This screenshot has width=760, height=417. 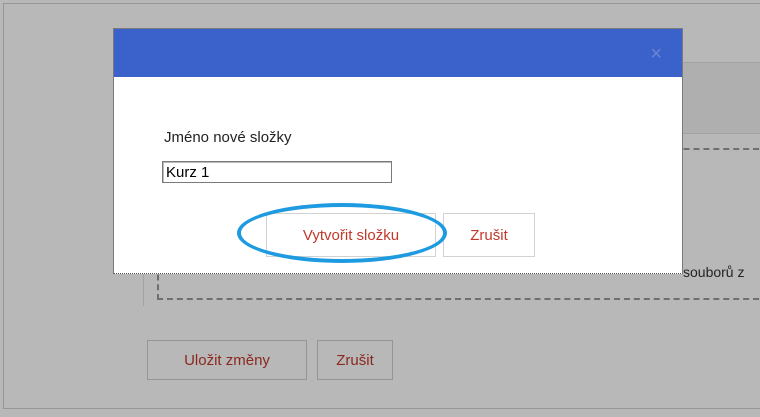 I want to click on folder-name-input, so click(x=277, y=172).